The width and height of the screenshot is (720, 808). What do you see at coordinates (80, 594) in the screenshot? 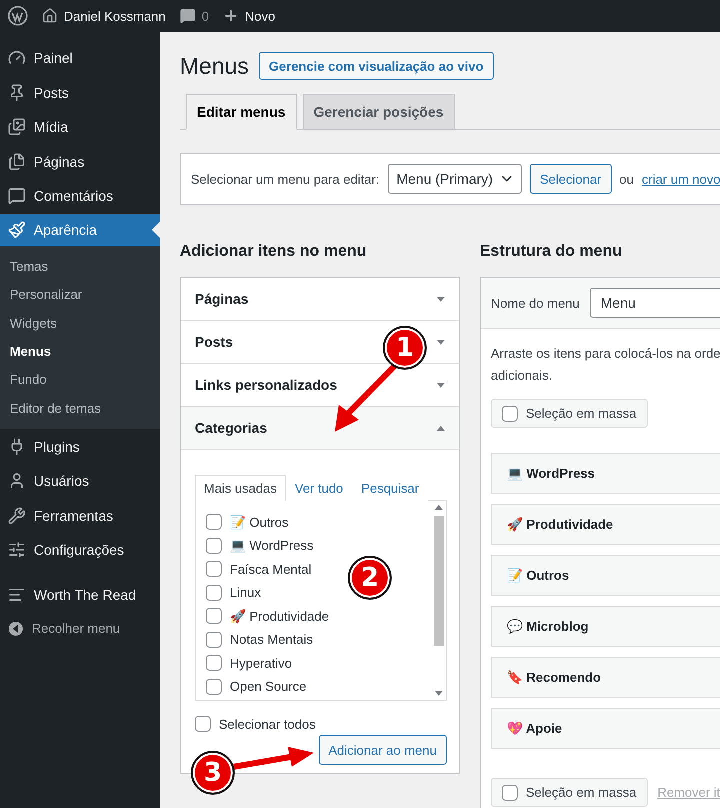
I see `sidebar-item: Worth The Read` at bounding box center [80, 594].